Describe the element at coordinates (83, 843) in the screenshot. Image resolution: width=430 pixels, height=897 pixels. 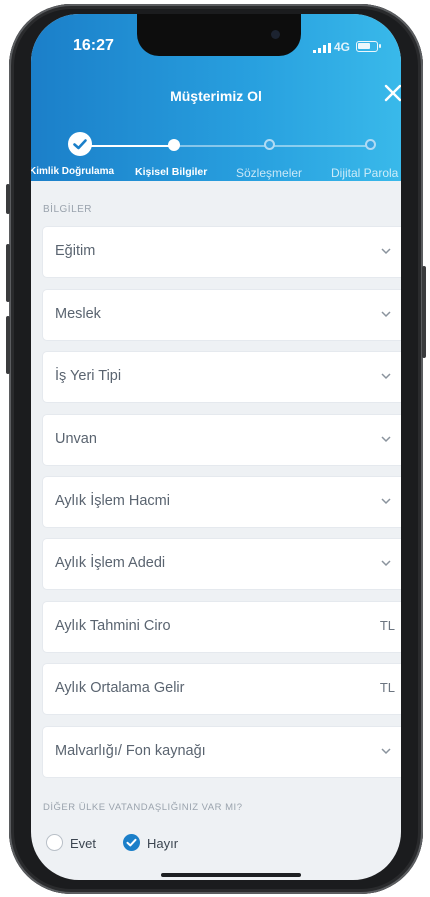
I see `radio-label-evet: Evet` at that location.